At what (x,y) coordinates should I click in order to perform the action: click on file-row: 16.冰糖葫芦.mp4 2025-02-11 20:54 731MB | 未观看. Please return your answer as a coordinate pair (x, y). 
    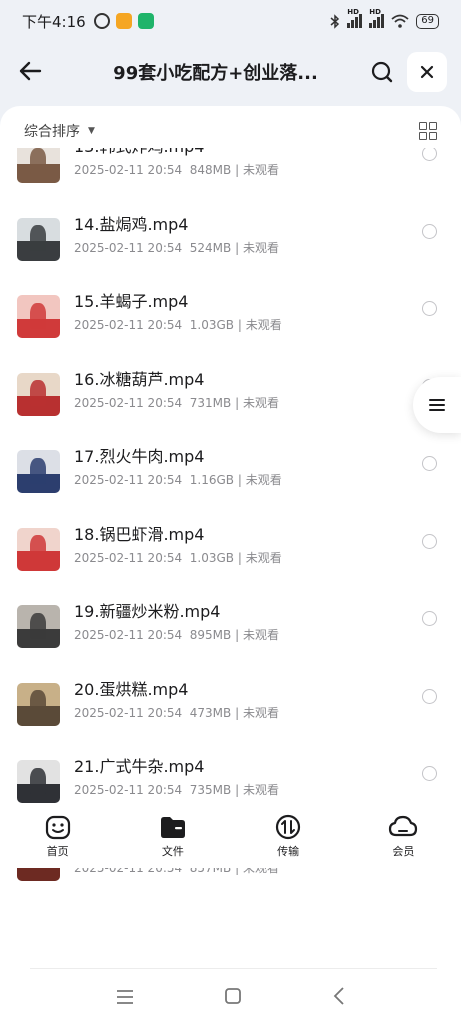
    Looking at the image, I should click on (230, 394).